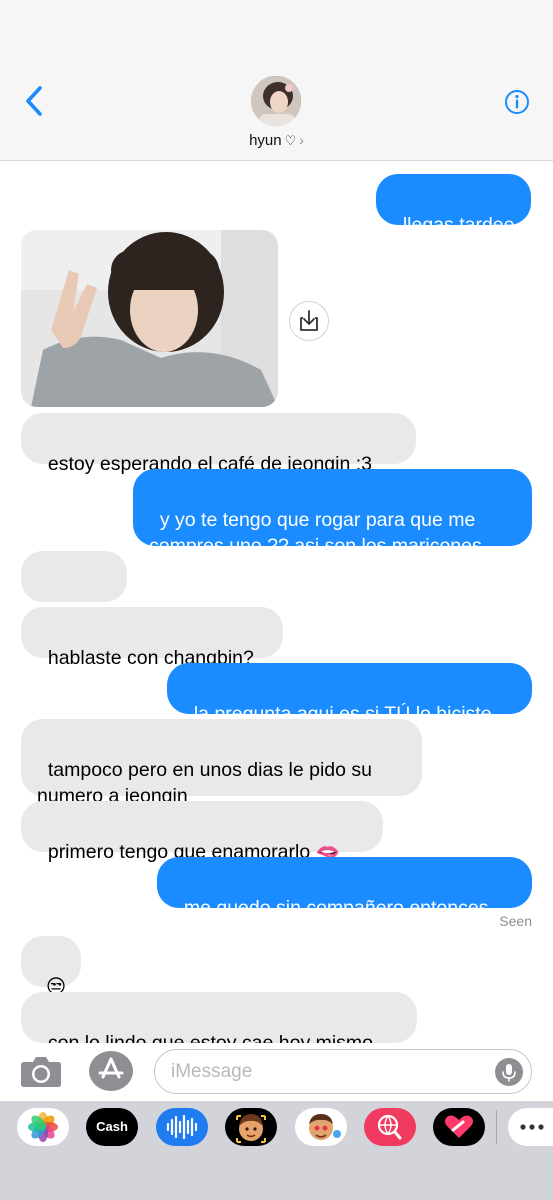  What do you see at coordinates (152, 638) in the screenshot?
I see `message-bubble-received: hablaste con changbin?` at bounding box center [152, 638].